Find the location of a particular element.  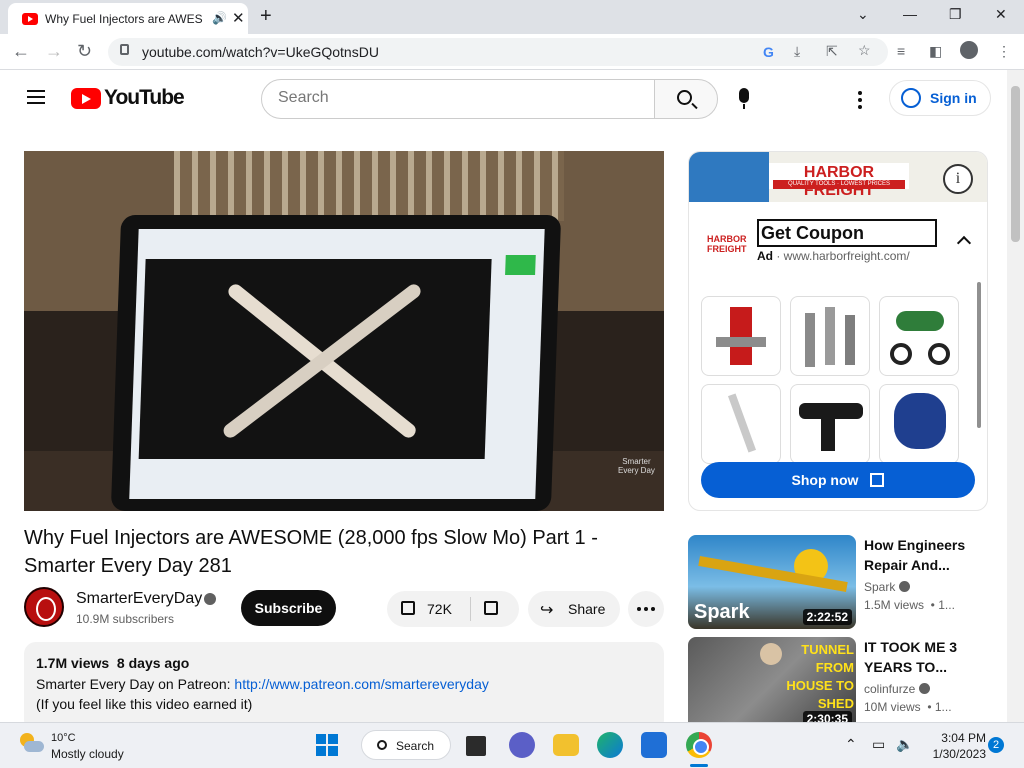

share-page-icon: ⇱ is located at coordinates (832, 51).